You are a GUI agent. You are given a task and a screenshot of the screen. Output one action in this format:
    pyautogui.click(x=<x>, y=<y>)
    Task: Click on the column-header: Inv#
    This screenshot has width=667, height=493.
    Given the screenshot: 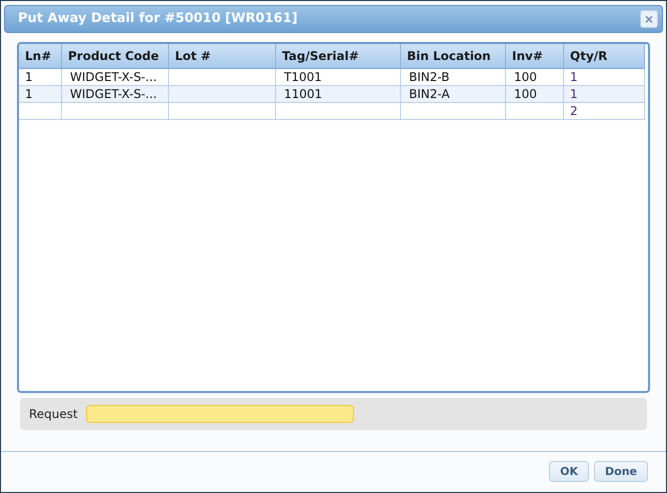 What is the action you would take?
    pyautogui.click(x=535, y=56)
    